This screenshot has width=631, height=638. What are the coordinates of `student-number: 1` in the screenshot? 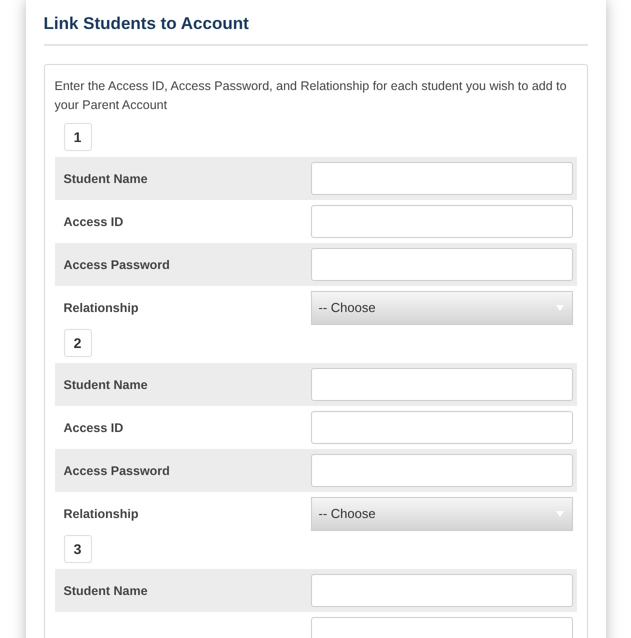 It's located at (78, 137).